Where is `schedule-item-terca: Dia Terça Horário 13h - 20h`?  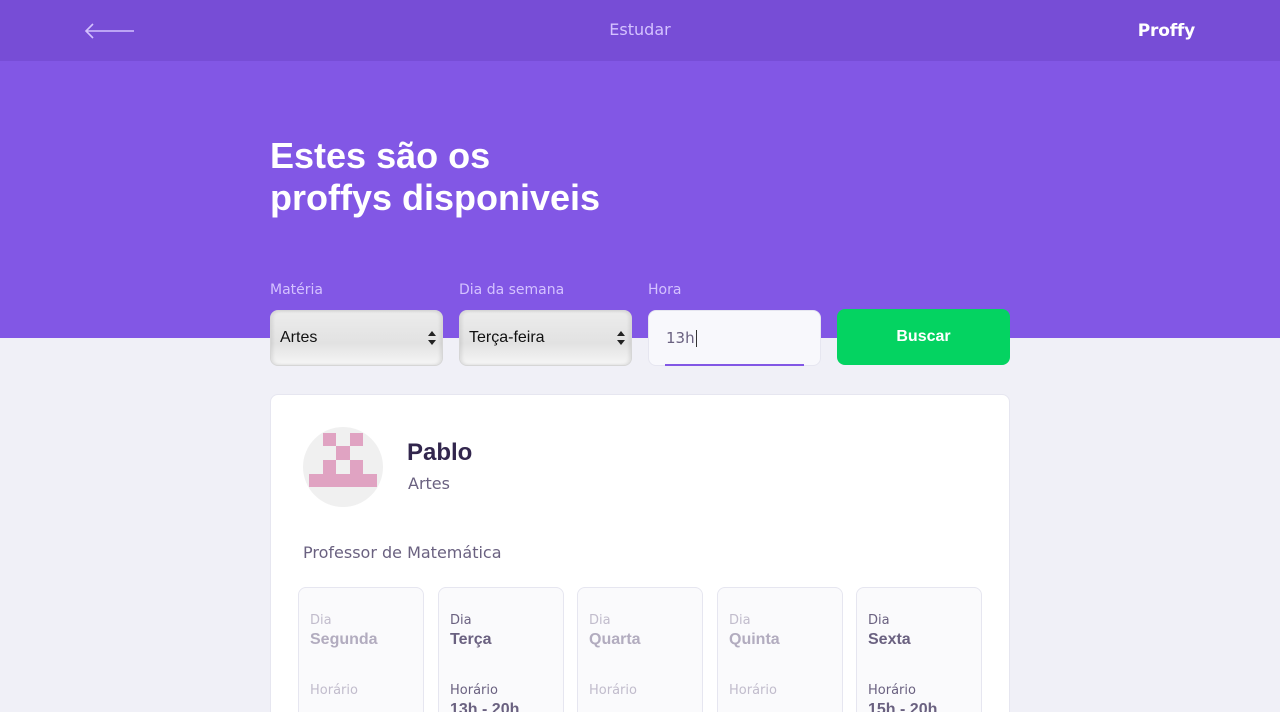 schedule-item-terca: Dia Terça Horário 13h - 20h is located at coordinates (501, 649).